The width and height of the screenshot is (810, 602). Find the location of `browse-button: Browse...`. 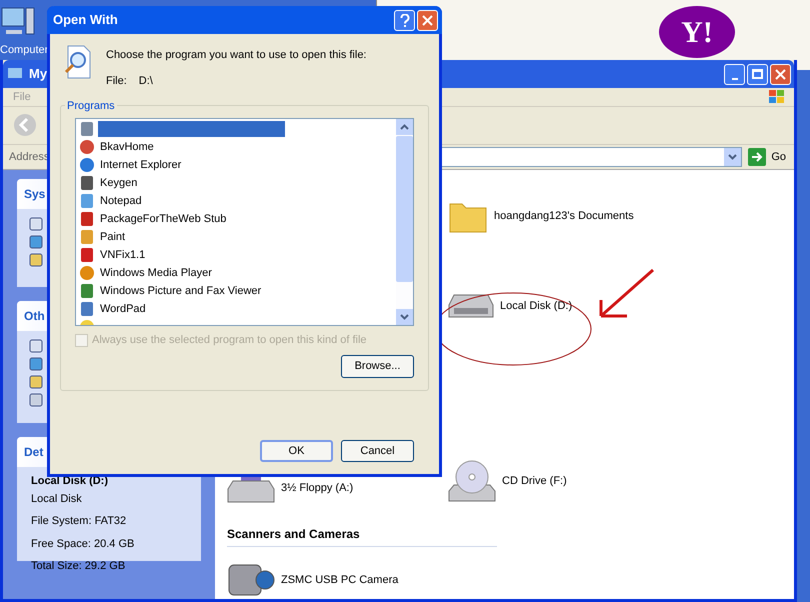

browse-button: Browse... is located at coordinates (377, 366).